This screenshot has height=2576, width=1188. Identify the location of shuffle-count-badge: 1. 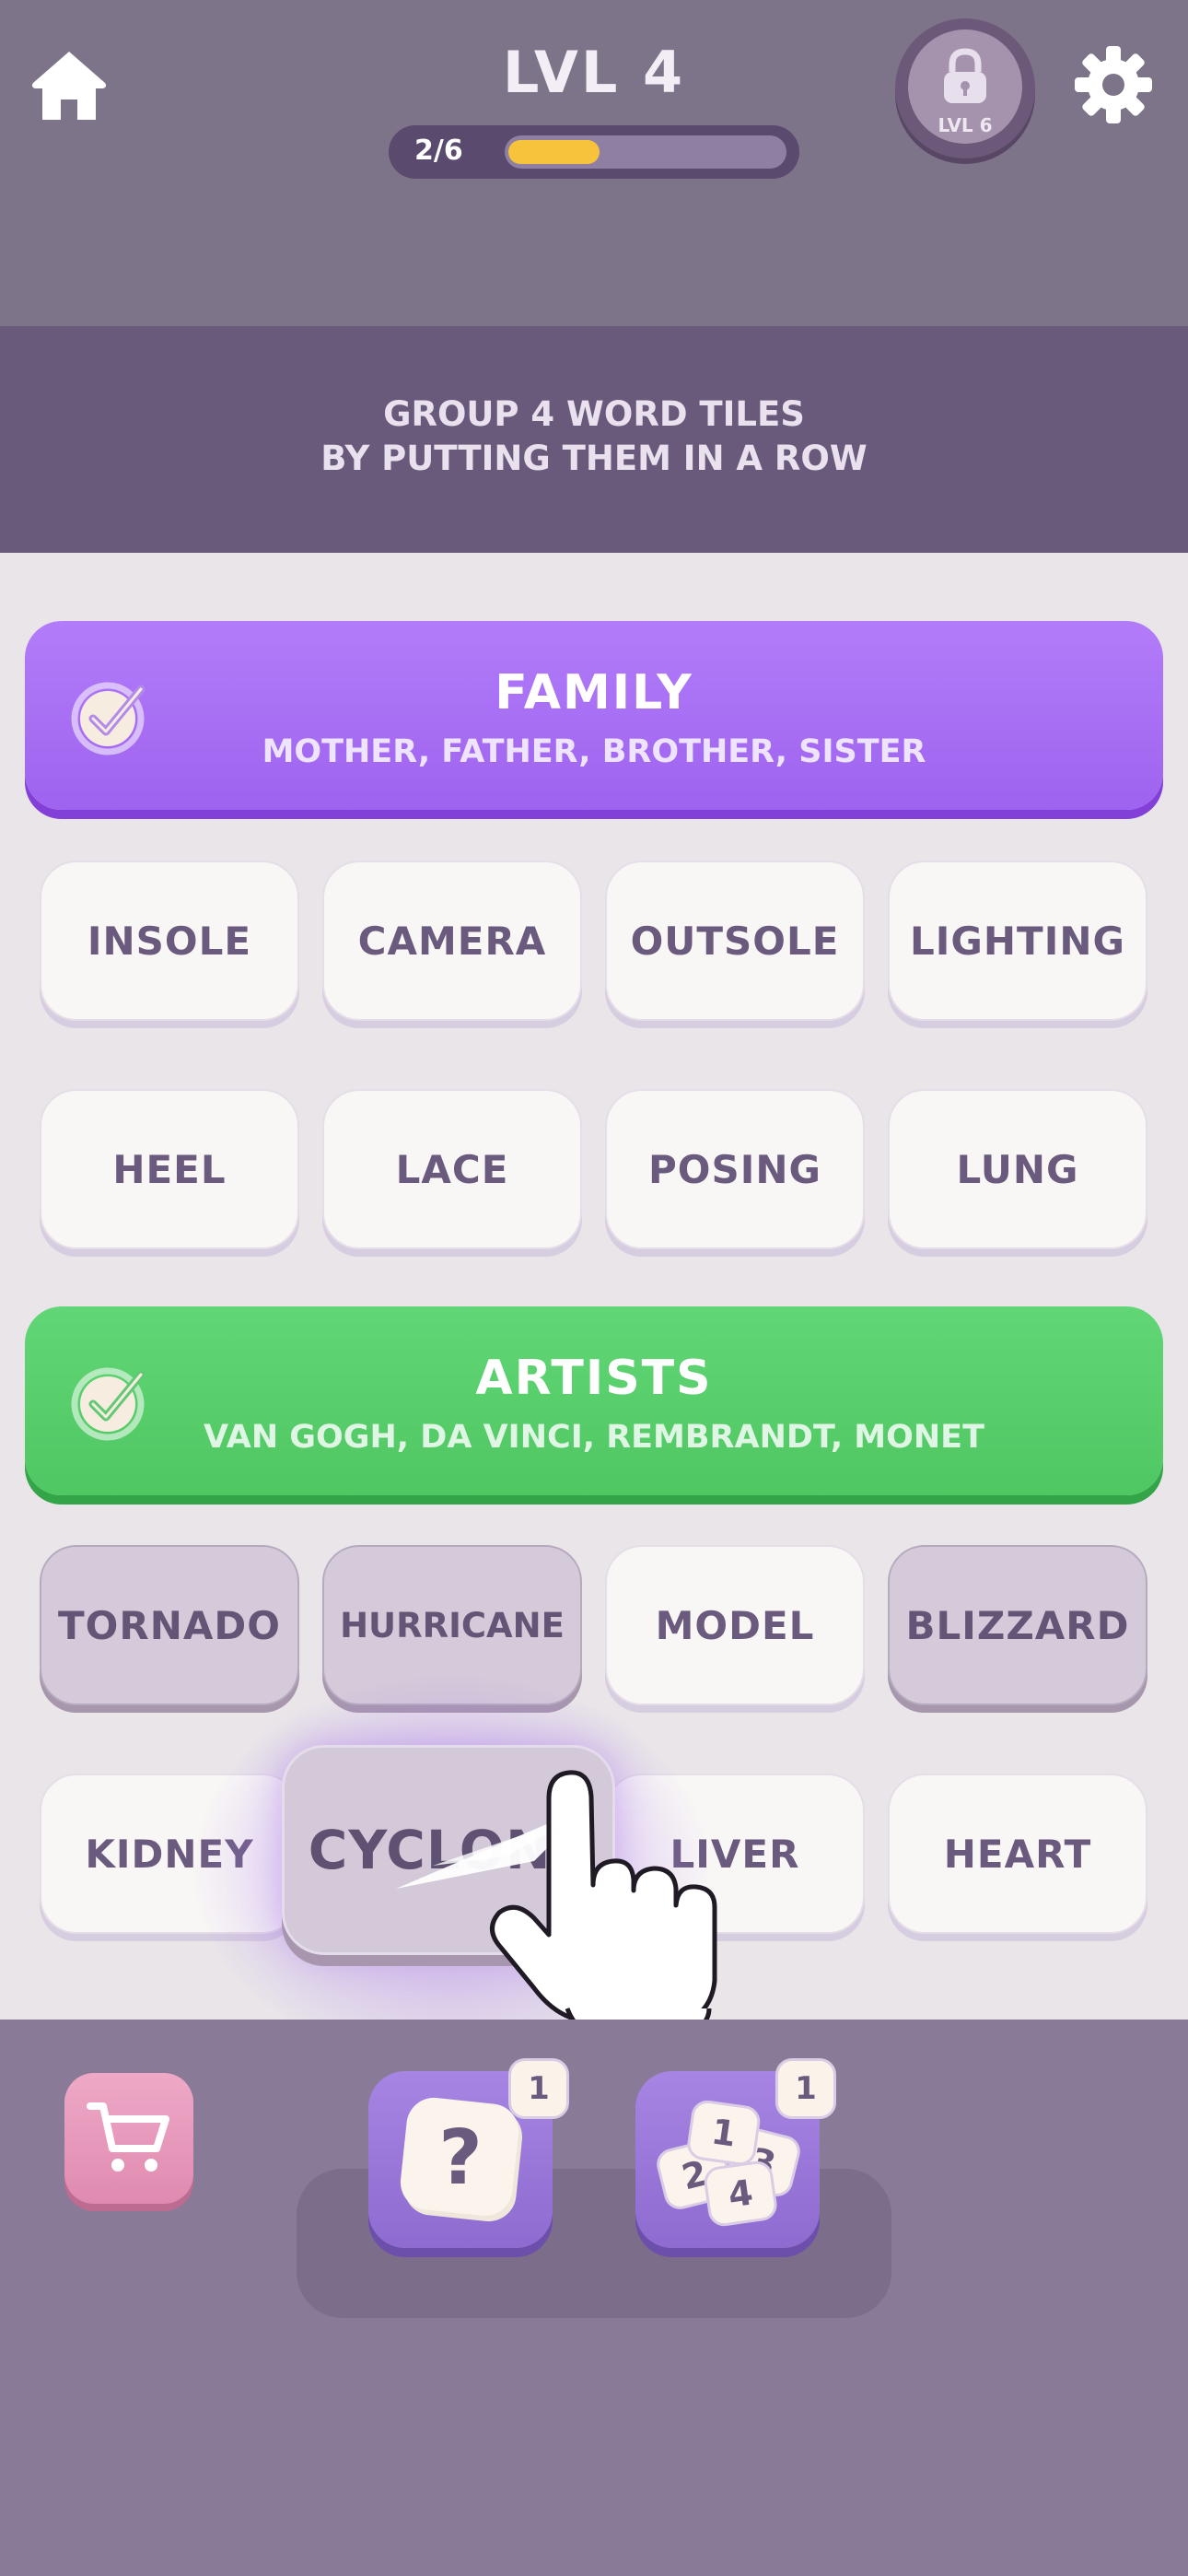
(805, 2088).